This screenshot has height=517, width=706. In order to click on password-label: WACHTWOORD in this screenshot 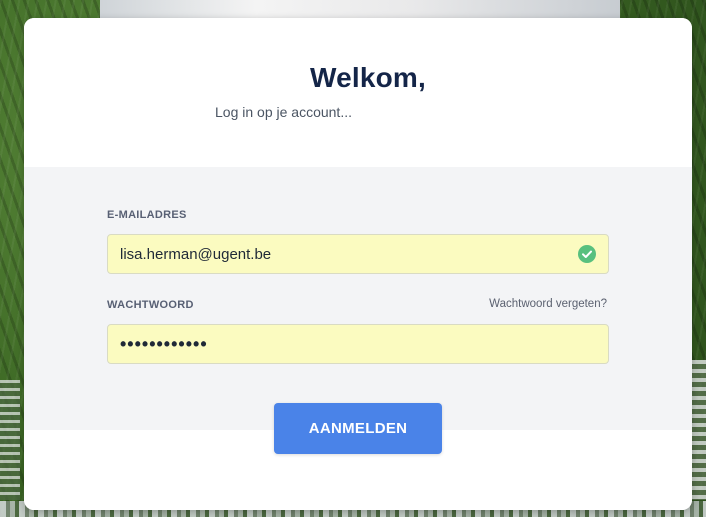, I will do `click(150, 305)`.